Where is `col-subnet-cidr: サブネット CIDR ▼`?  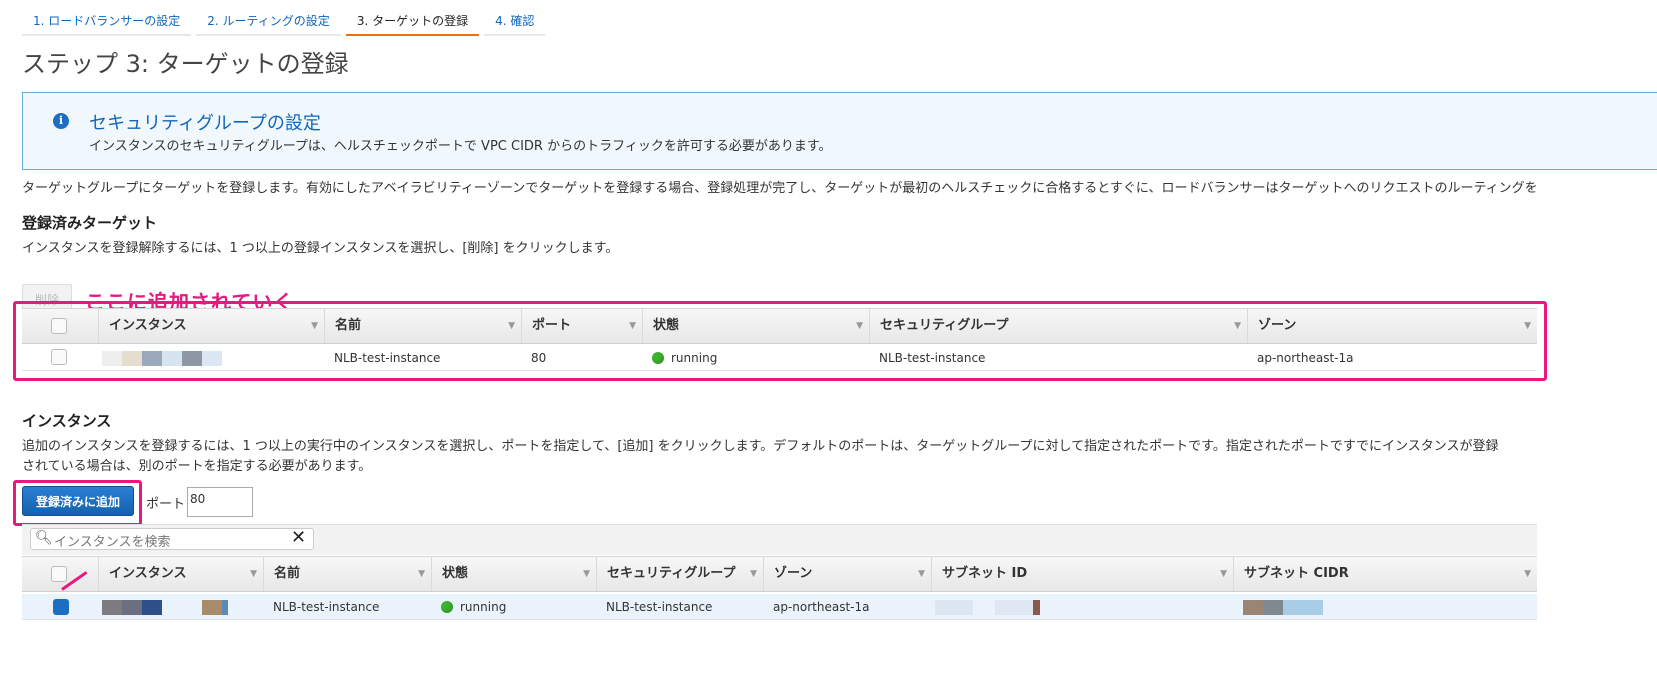
col-subnet-cidr: サブネット CIDR ▼ is located at coordinates (1385, 574).